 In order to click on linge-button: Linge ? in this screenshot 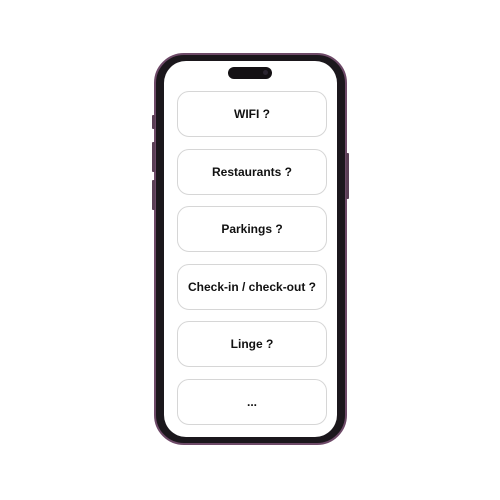, I will do `click(252, 344)`.